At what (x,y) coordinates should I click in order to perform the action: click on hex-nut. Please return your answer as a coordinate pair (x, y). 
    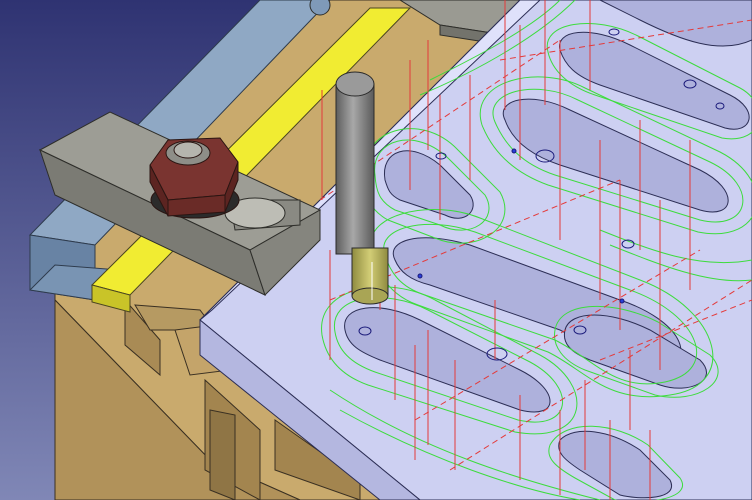
    Looking at the image, I should click on (194, 178).